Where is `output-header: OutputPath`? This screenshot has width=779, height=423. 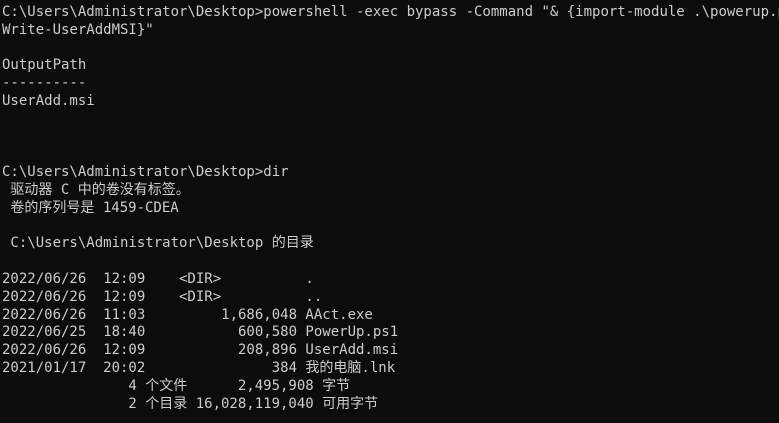 output-header: OutputPath is located at coordinates (44, 65).